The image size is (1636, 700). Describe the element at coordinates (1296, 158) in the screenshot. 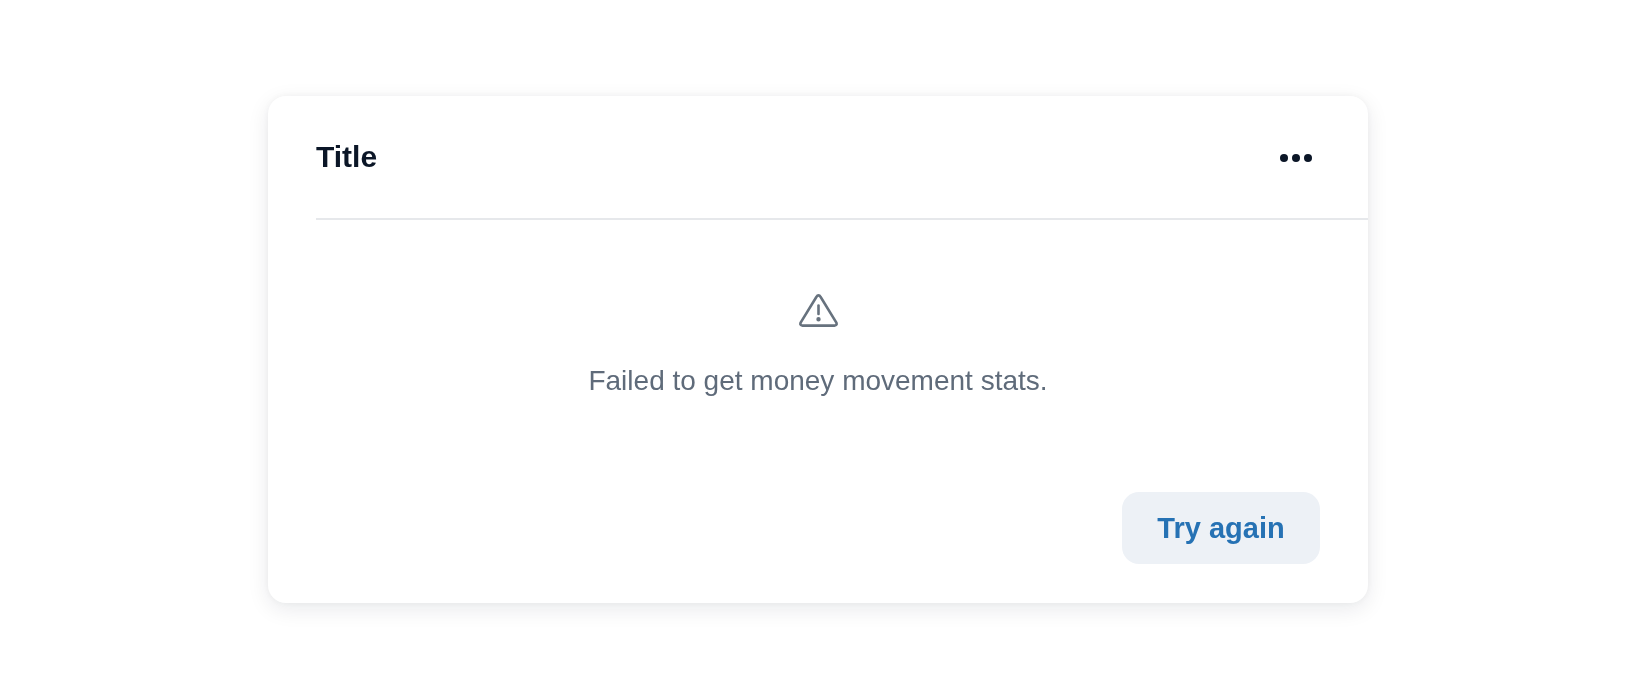

I see `more-options-icon` at that location.